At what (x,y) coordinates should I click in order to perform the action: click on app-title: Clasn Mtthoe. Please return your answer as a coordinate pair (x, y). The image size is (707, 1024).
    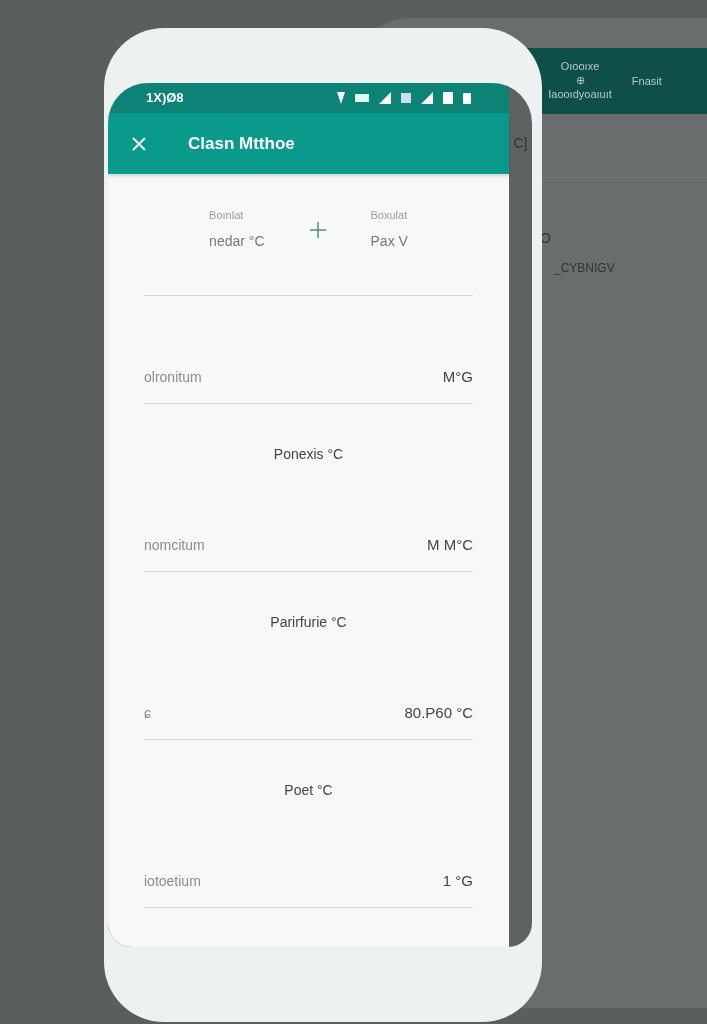
    Looking at the image, I should click on (241, 143).